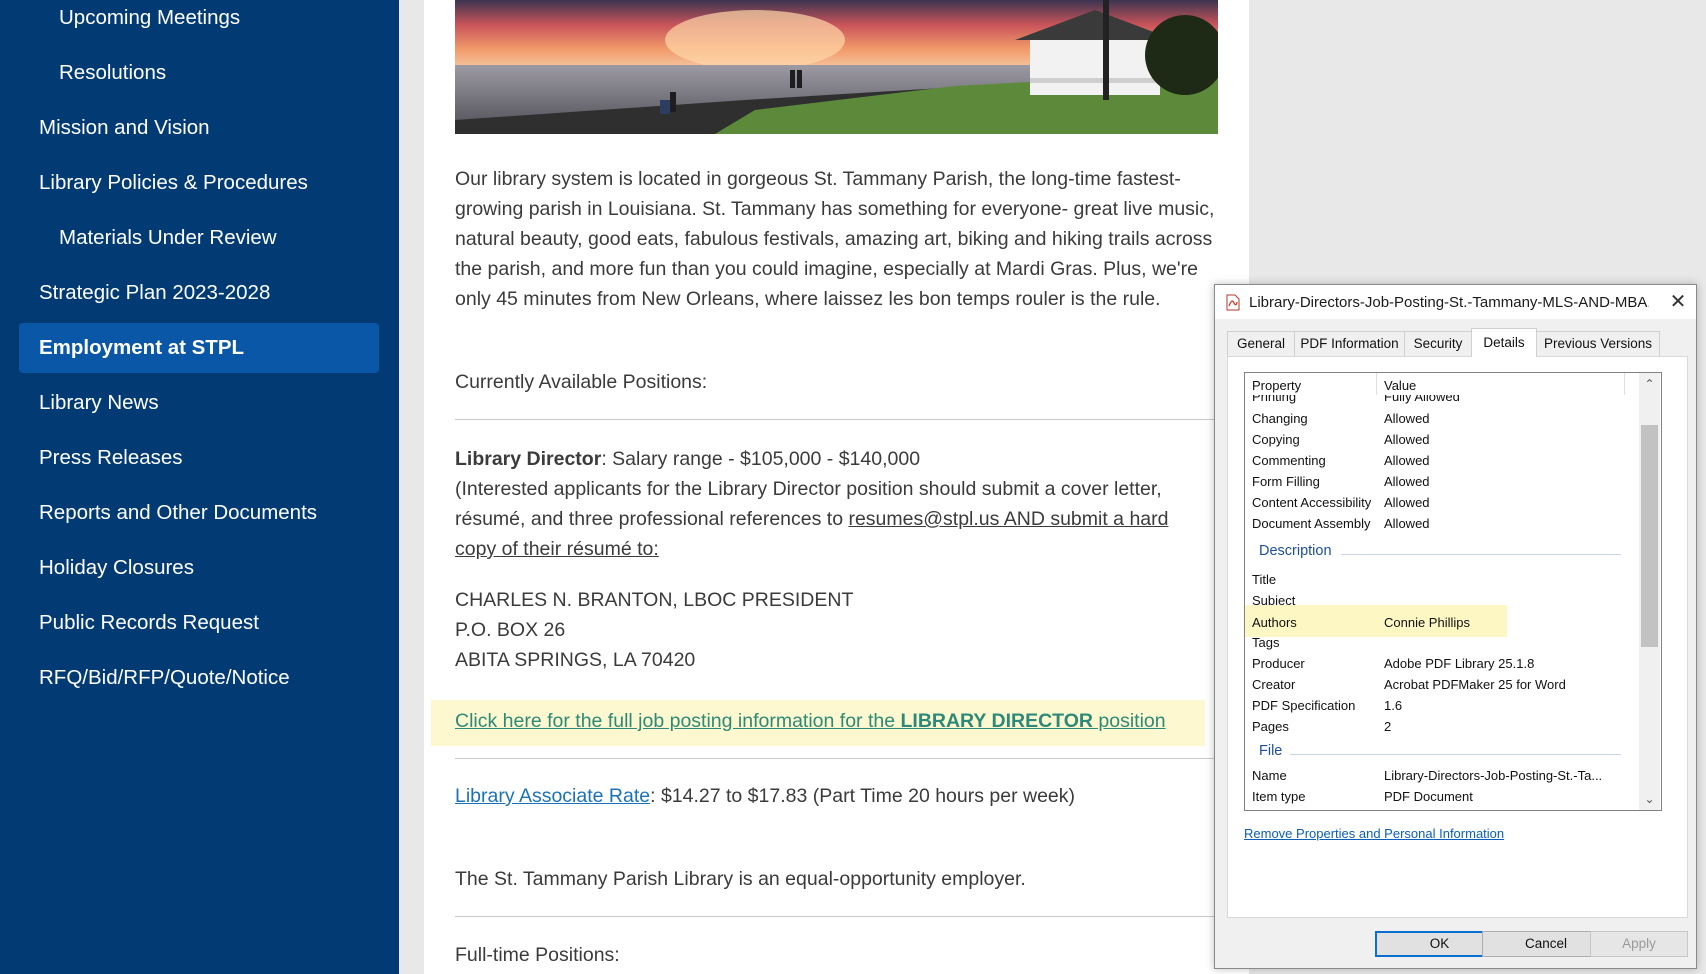  Describe the element at coordinates (199, 568) in the screenshot. I see `sidebar-item-holiday-closures: Holiday Closures` at that location.